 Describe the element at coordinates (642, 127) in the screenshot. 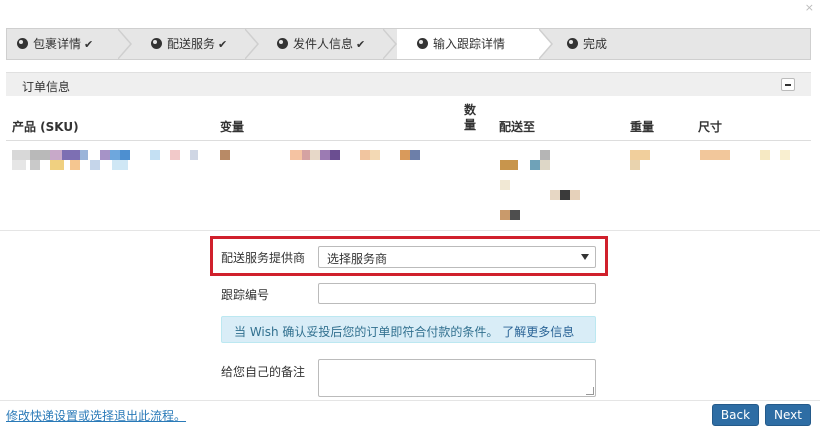

I see `column-header-weight: 重量` at that location.